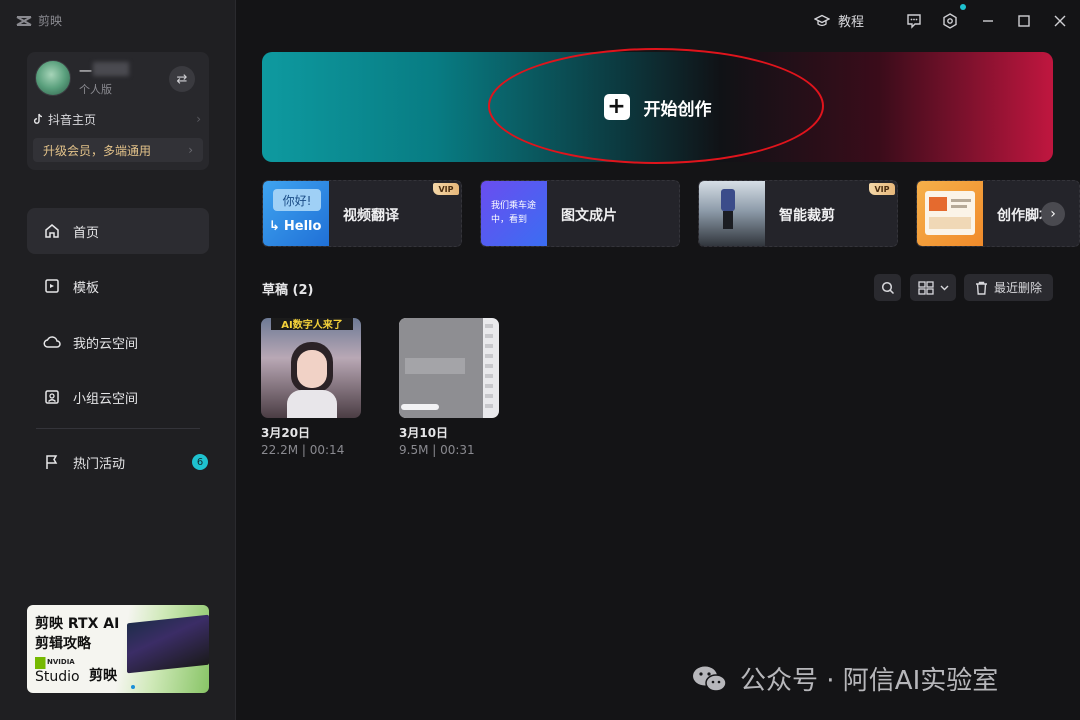 The image size is (1080, 720). What do you see at coordinates (97, 150) in the screenshot?
I see `vip-label: 升级会员，多端通用` at bounding box center [97, 150].